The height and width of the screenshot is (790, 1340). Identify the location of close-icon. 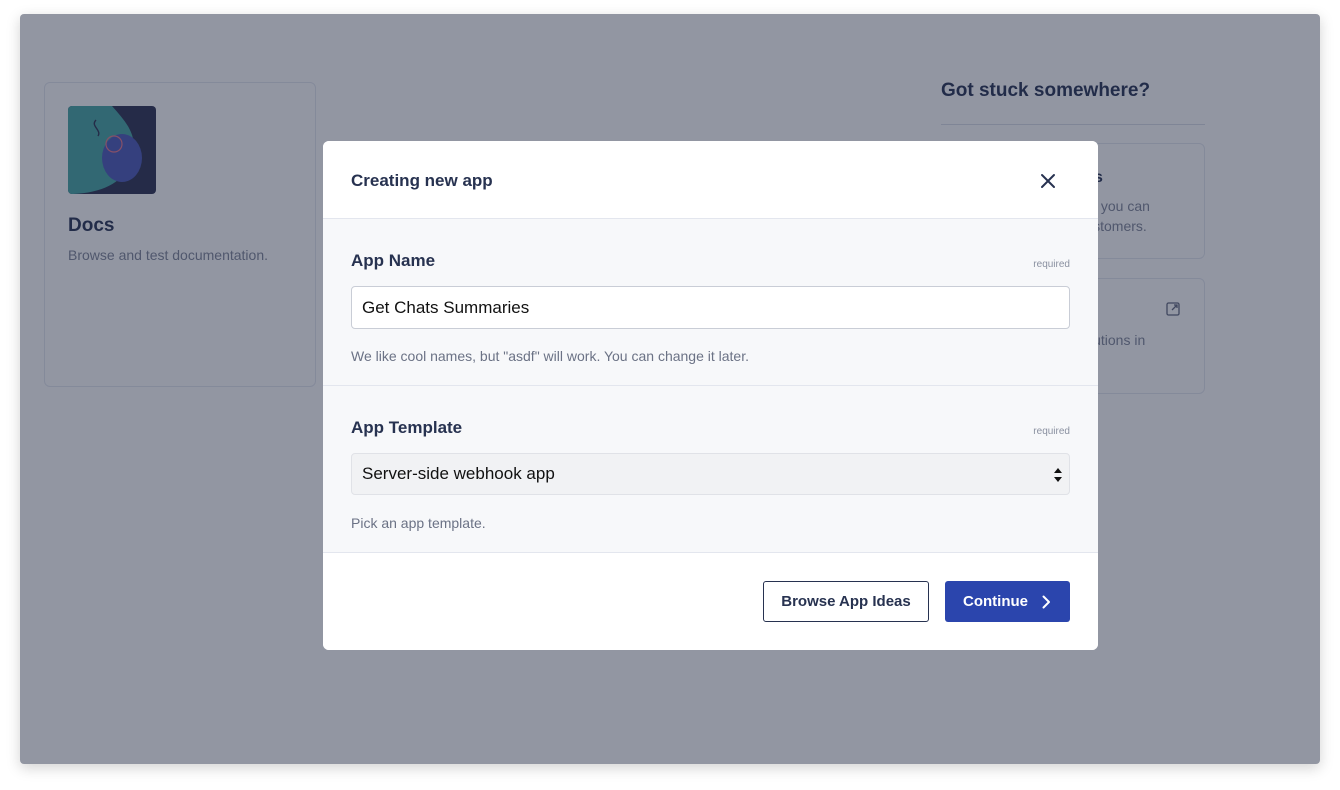
(1048, 181).